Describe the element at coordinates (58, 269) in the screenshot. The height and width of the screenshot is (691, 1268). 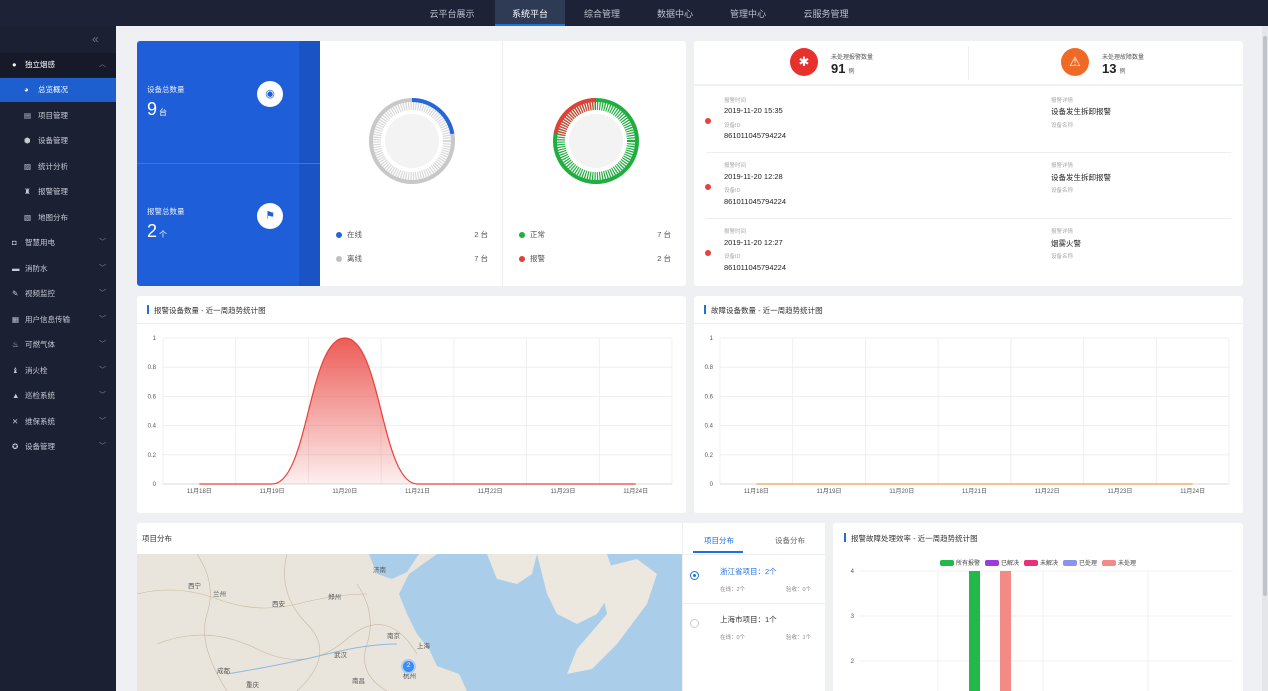
I see `sidebar-item-fire-water: ▬ 消防水 ﹀` at that location.